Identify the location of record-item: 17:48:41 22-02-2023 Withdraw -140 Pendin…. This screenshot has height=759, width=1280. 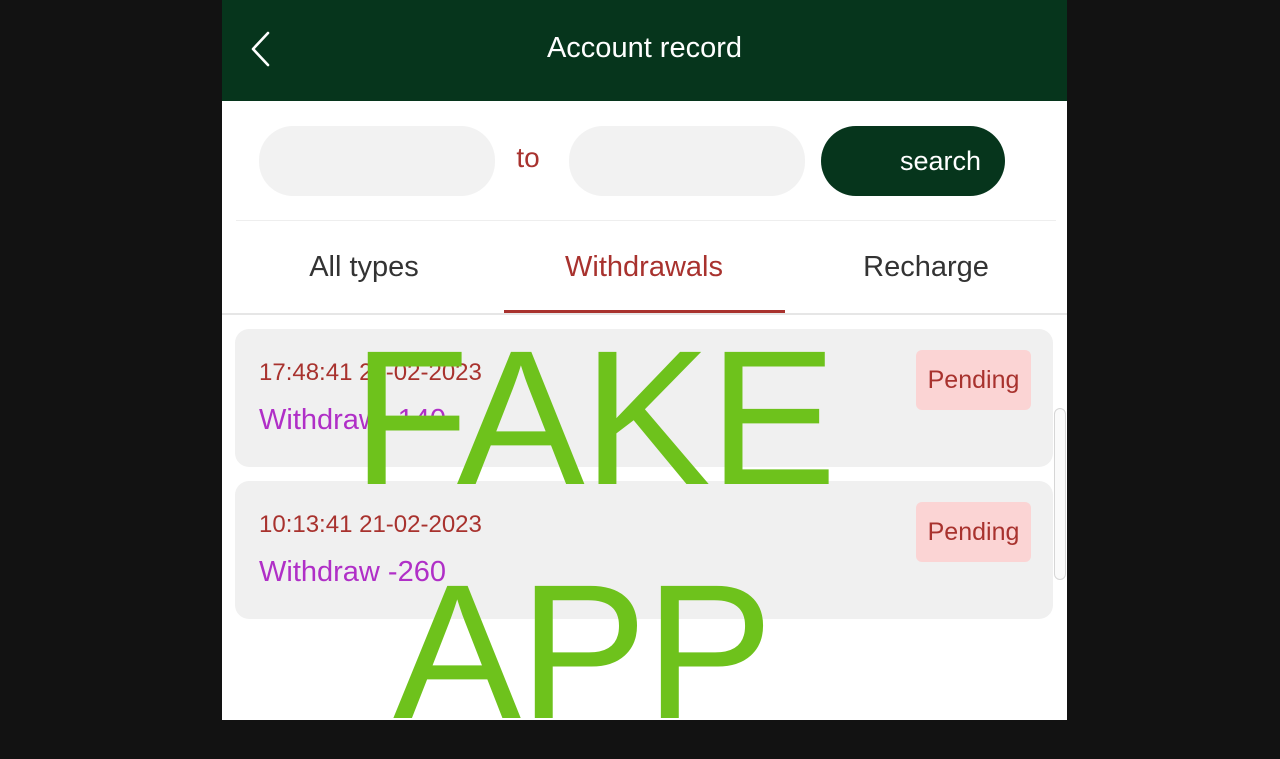
(644, 398).